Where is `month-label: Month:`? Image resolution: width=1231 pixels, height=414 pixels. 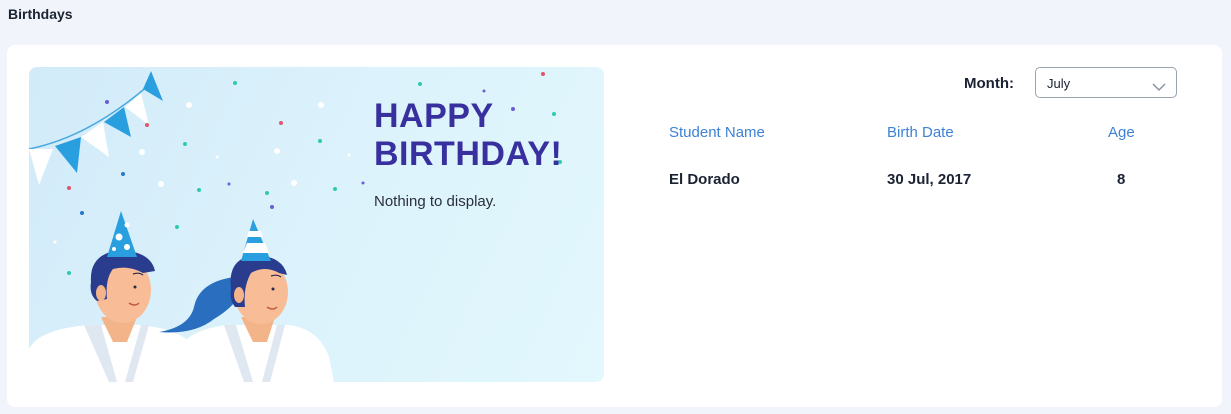 month-label: Month: is located at coordinates (989, 83).